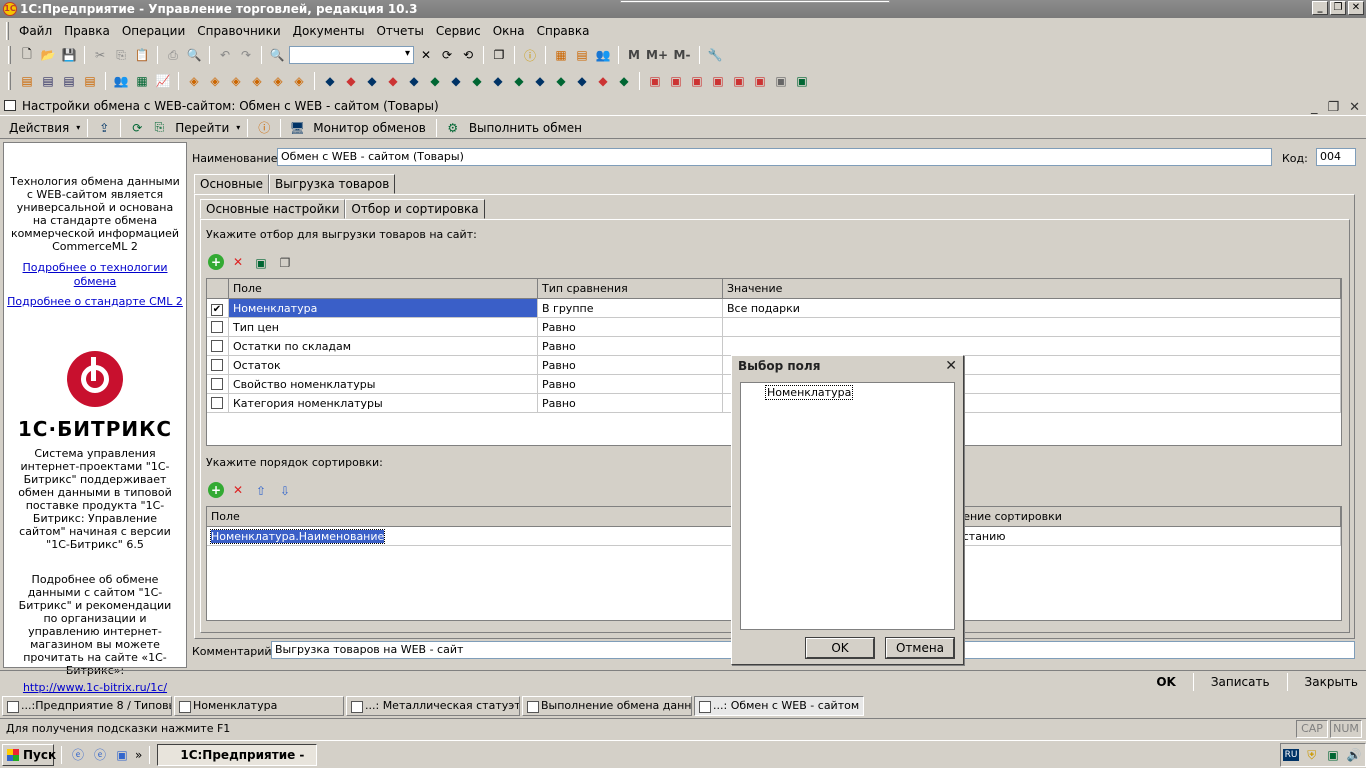 The height and width of the screenshot is (768, 1366). I want to click on doc-1-icon: ◈, so click(194, 81).